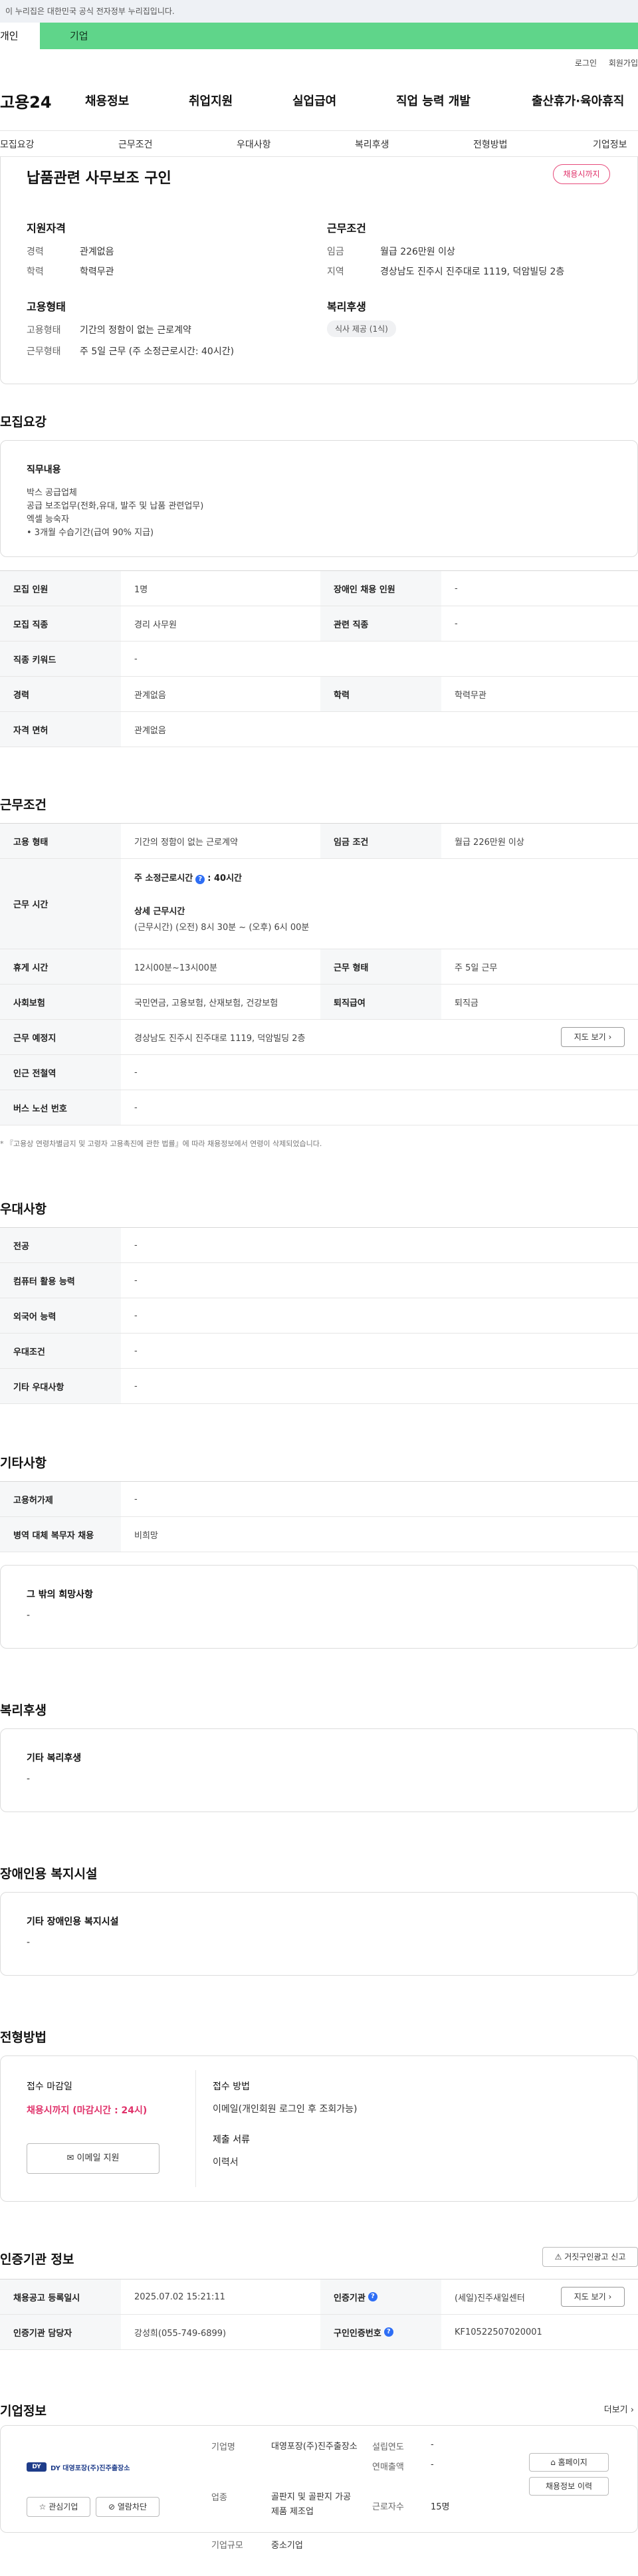 The height and width of the screenshot is (2576, 638). Describe the element at coordinates (610, 144) in the screenshot. I see `subnav-company: 기업정보` at that location.